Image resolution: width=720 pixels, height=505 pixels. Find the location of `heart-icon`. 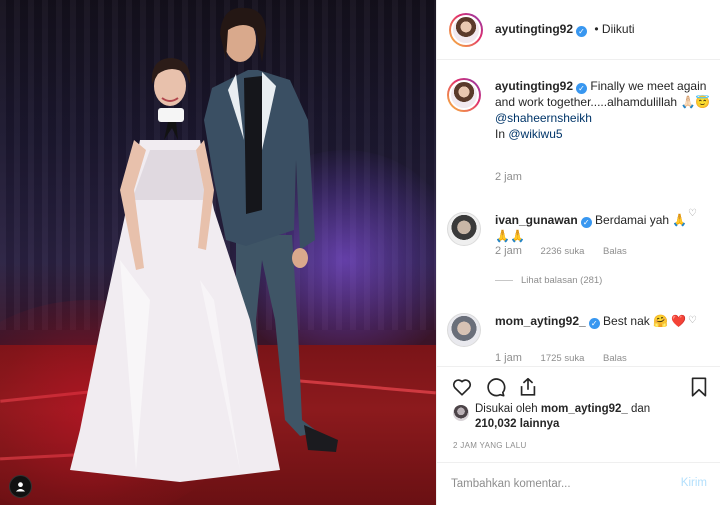

heart-icon is located at coordinates (462, 387).